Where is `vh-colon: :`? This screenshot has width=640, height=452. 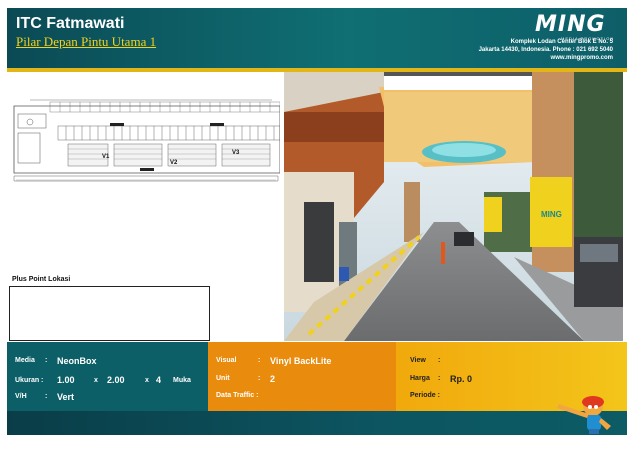 vh-colon: : is located at coordinates (46, 396).